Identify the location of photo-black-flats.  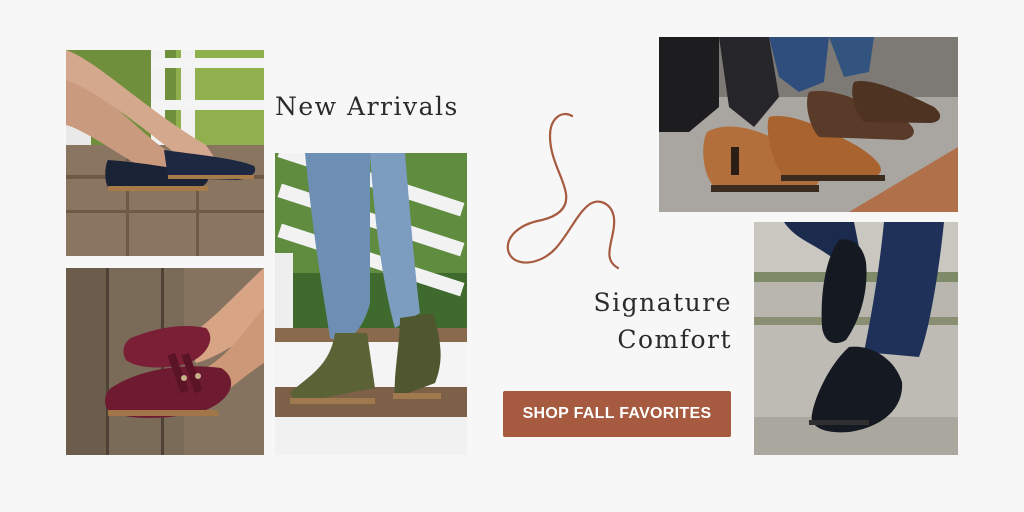
(856, 338).